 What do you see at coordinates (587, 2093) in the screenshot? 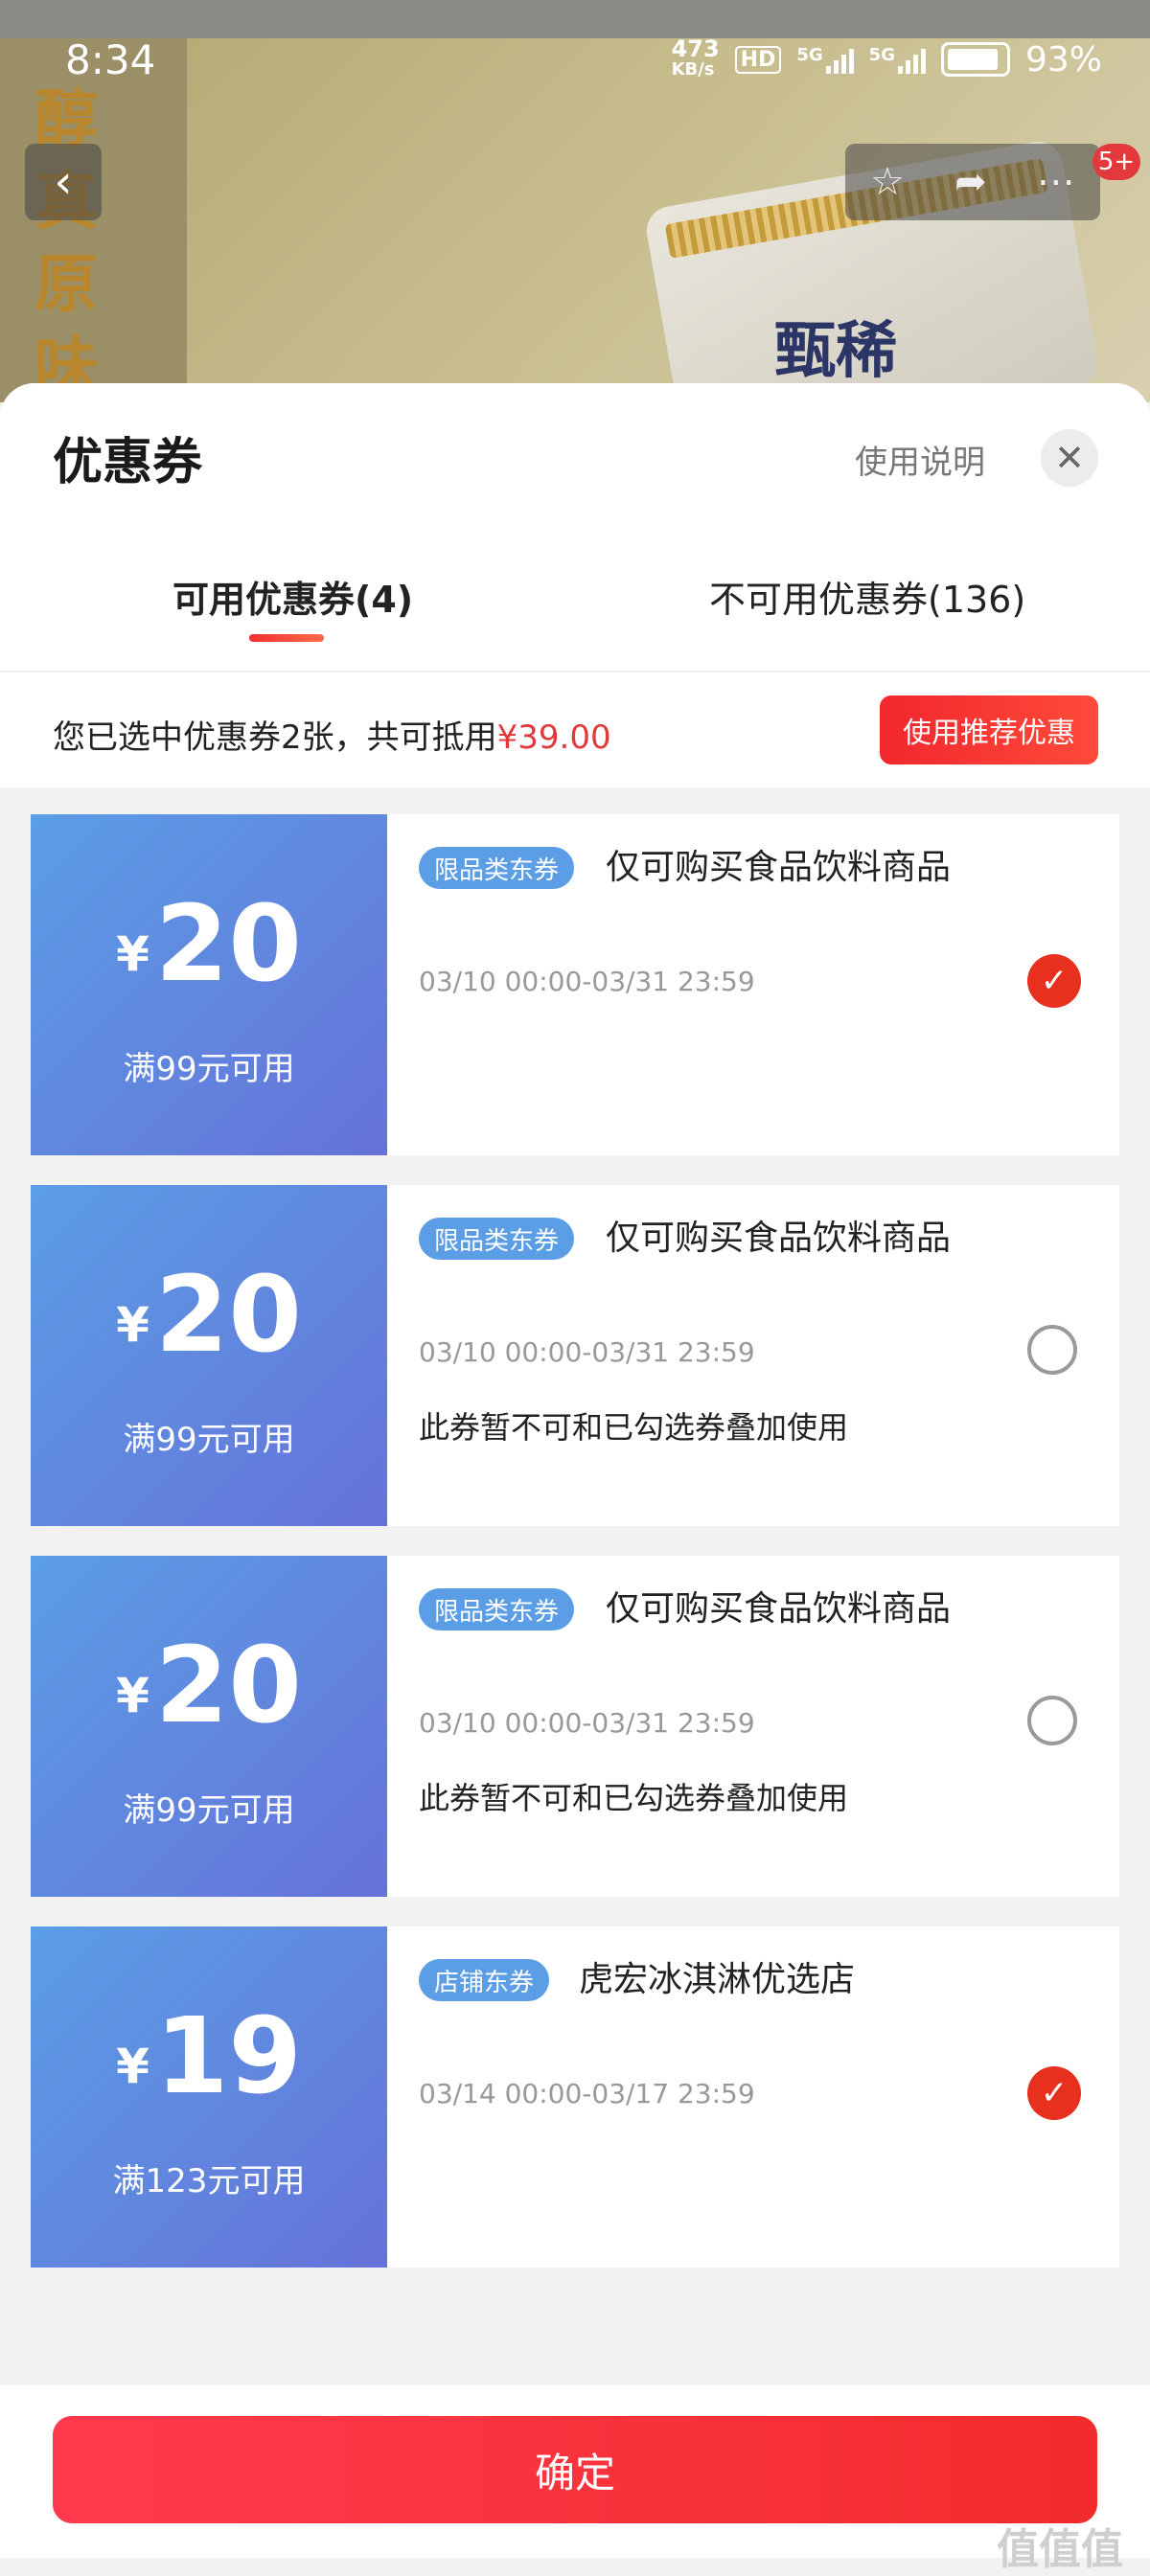
I see `coupon-date: 03/14 00:00-03/17 23:59` at bounding box center [587, 2093].